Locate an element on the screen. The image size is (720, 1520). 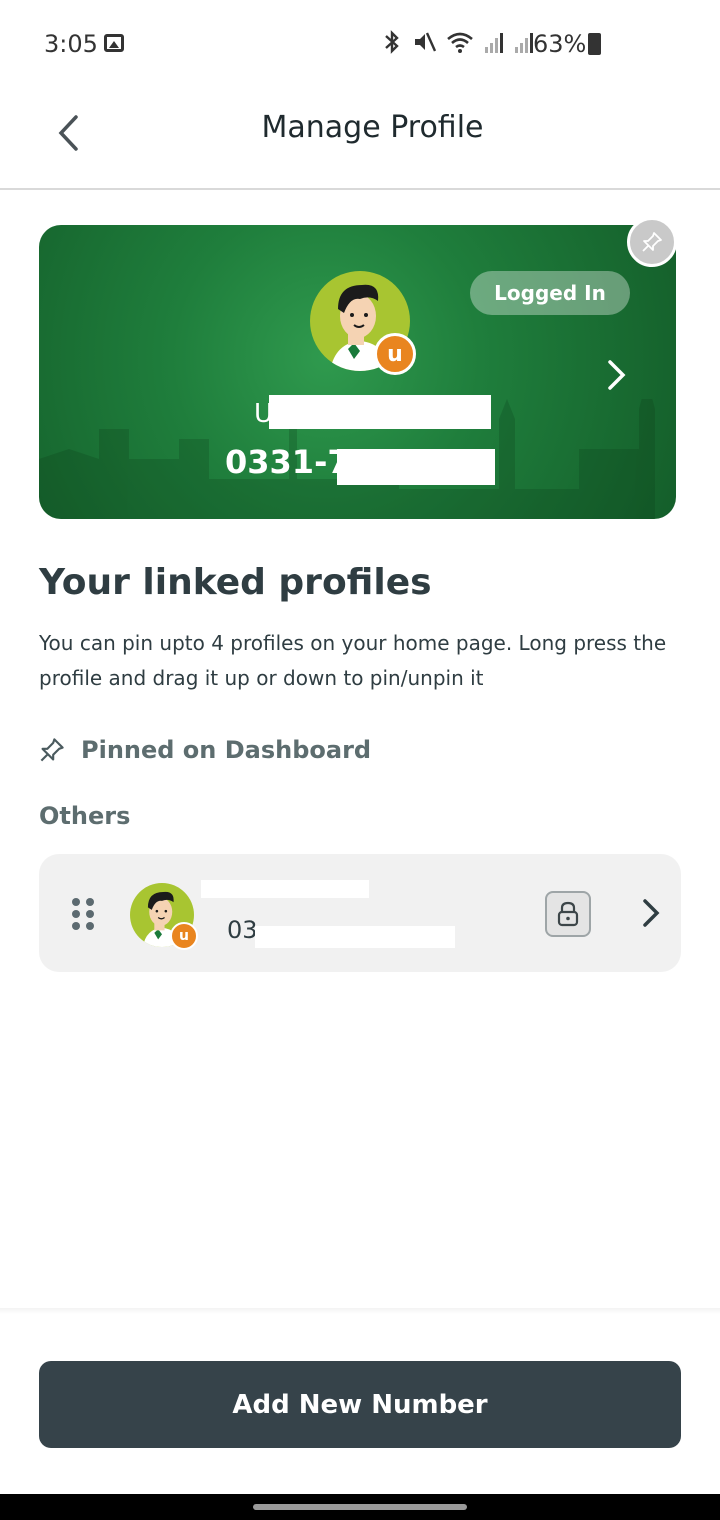
logged-in-badge: Logged In is located at coordinates (550, 293).